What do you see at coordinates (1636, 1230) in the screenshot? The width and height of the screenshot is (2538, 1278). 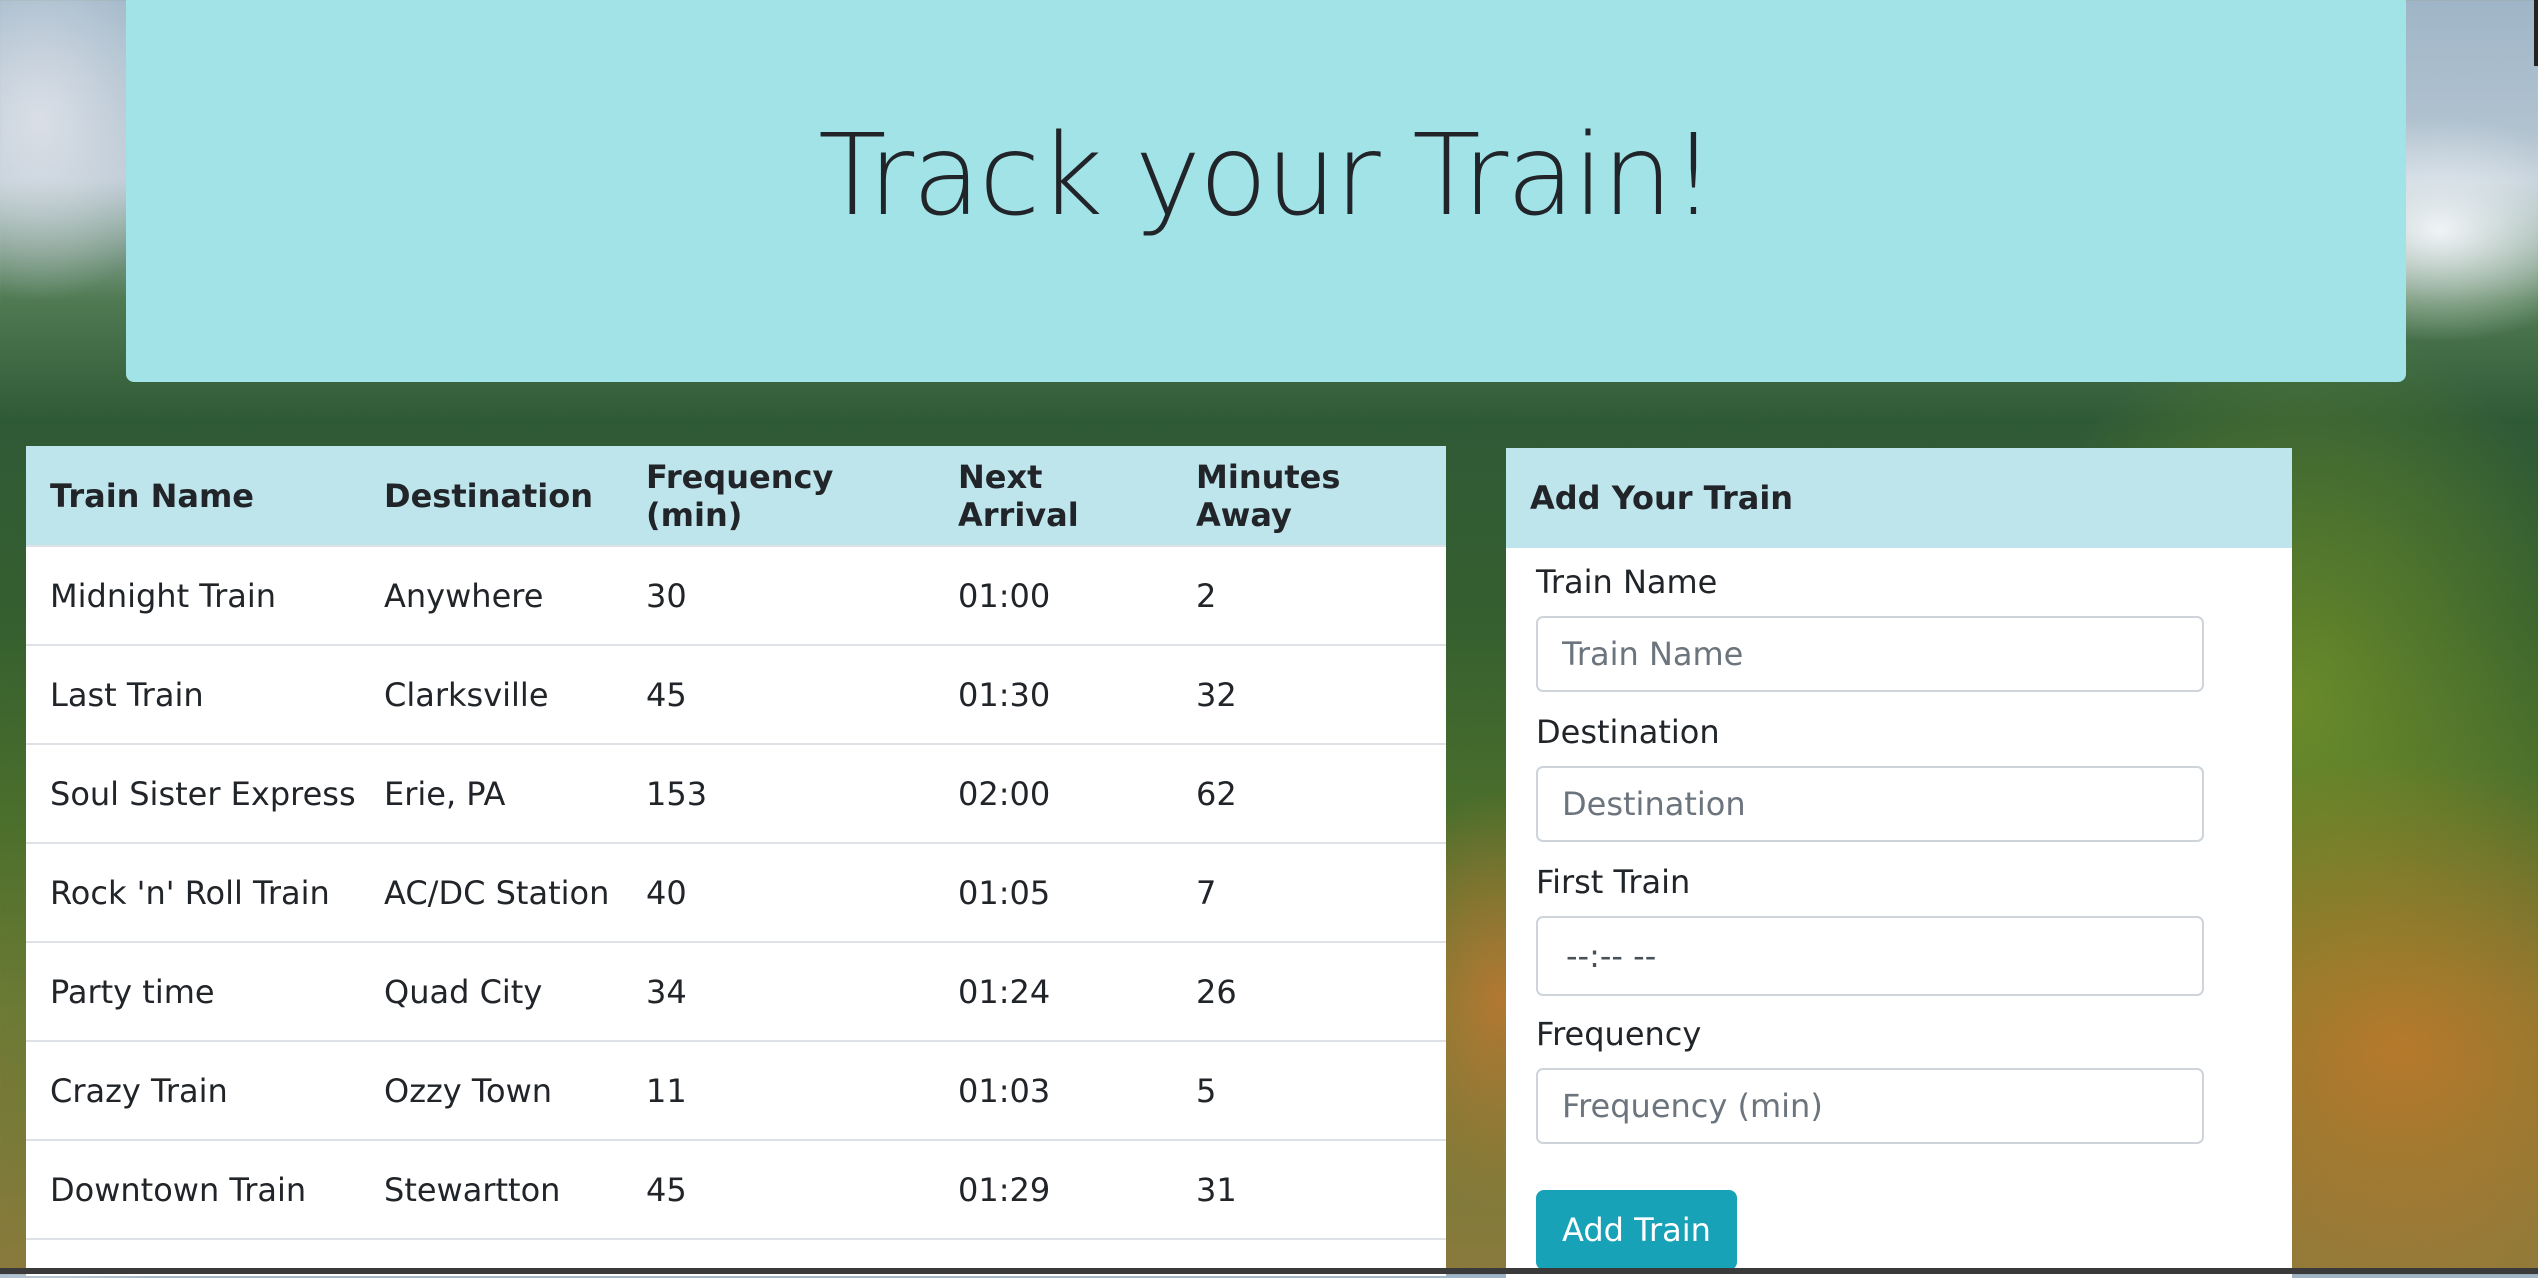 I see `add-train-button: Add Train` at bounding box center [1636, 1230].